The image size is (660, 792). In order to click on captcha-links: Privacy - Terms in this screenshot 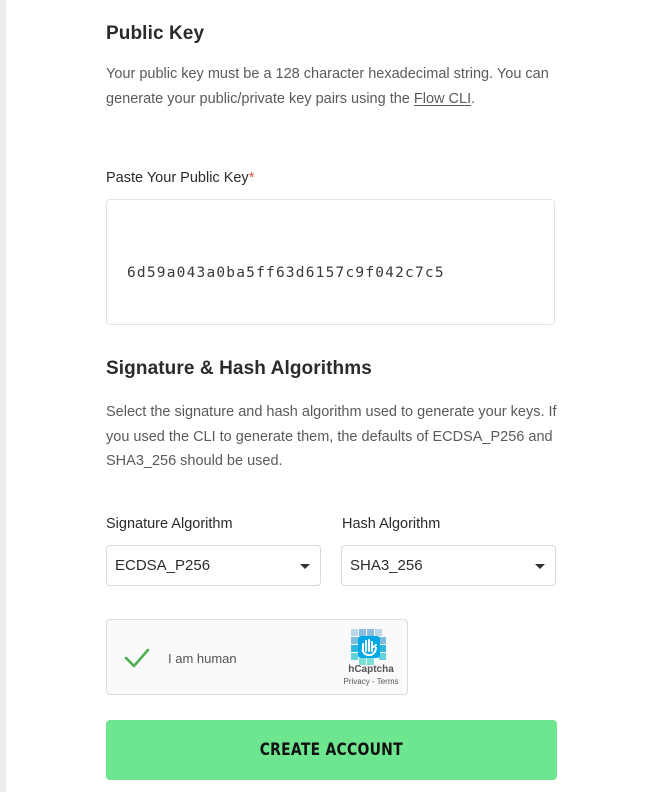, I will do `click(371, 681)`.